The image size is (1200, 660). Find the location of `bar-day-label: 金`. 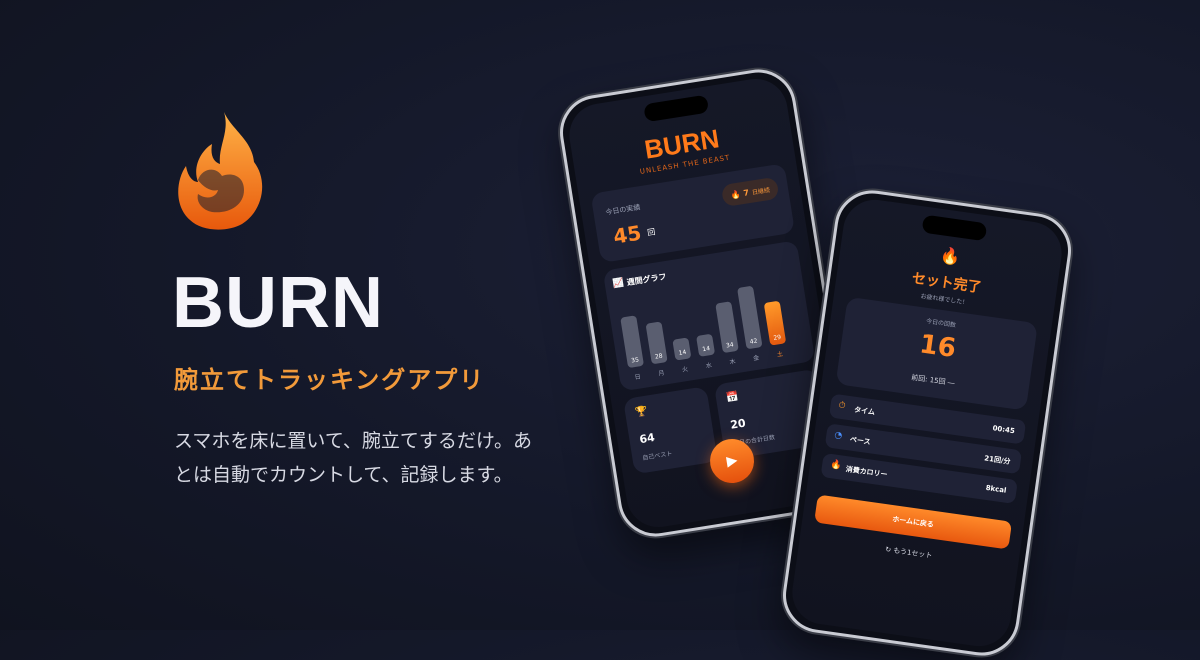

bar-day-label: 金 is located at coordinates (756, 358).